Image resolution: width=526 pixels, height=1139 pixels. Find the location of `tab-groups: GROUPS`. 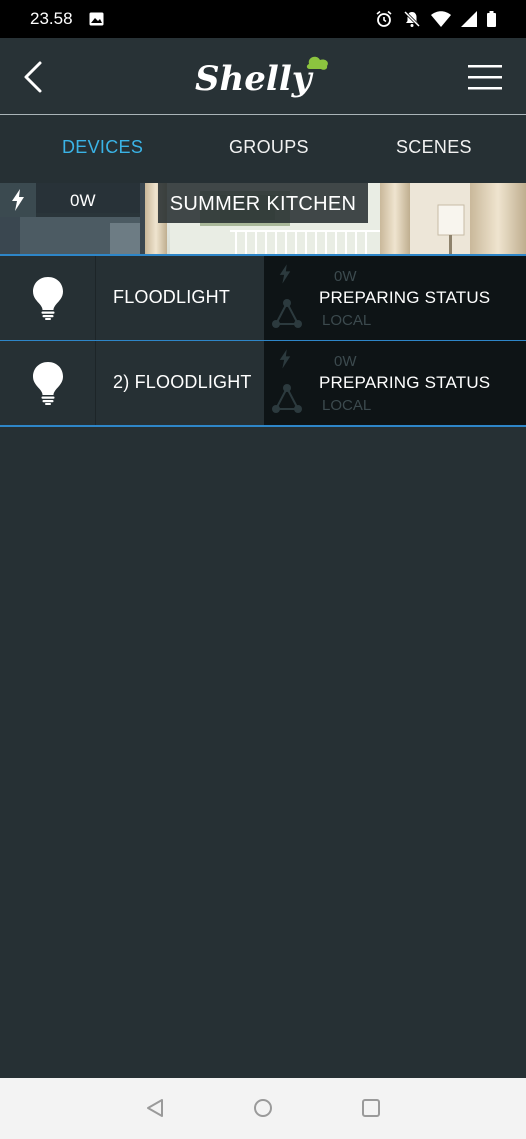

tab-groups: GROUPS is located at coordinates (269, 147).